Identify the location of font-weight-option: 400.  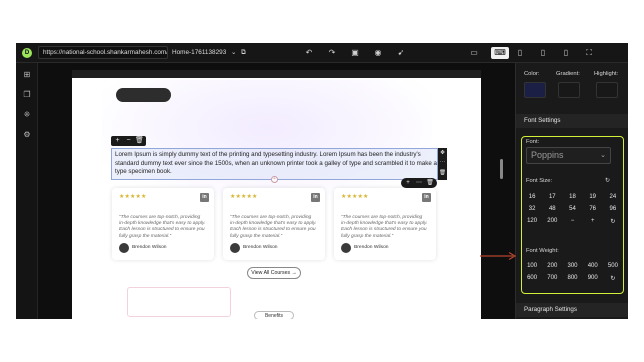
(593, 266).